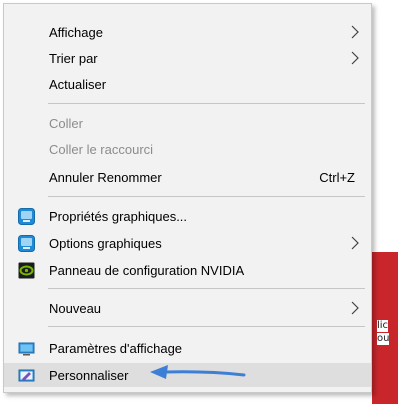 The image size is (398, 404). Describe the element at coordinates (73, 58) in the screenshot. I see `menu-item-label: Trier par` at that location.